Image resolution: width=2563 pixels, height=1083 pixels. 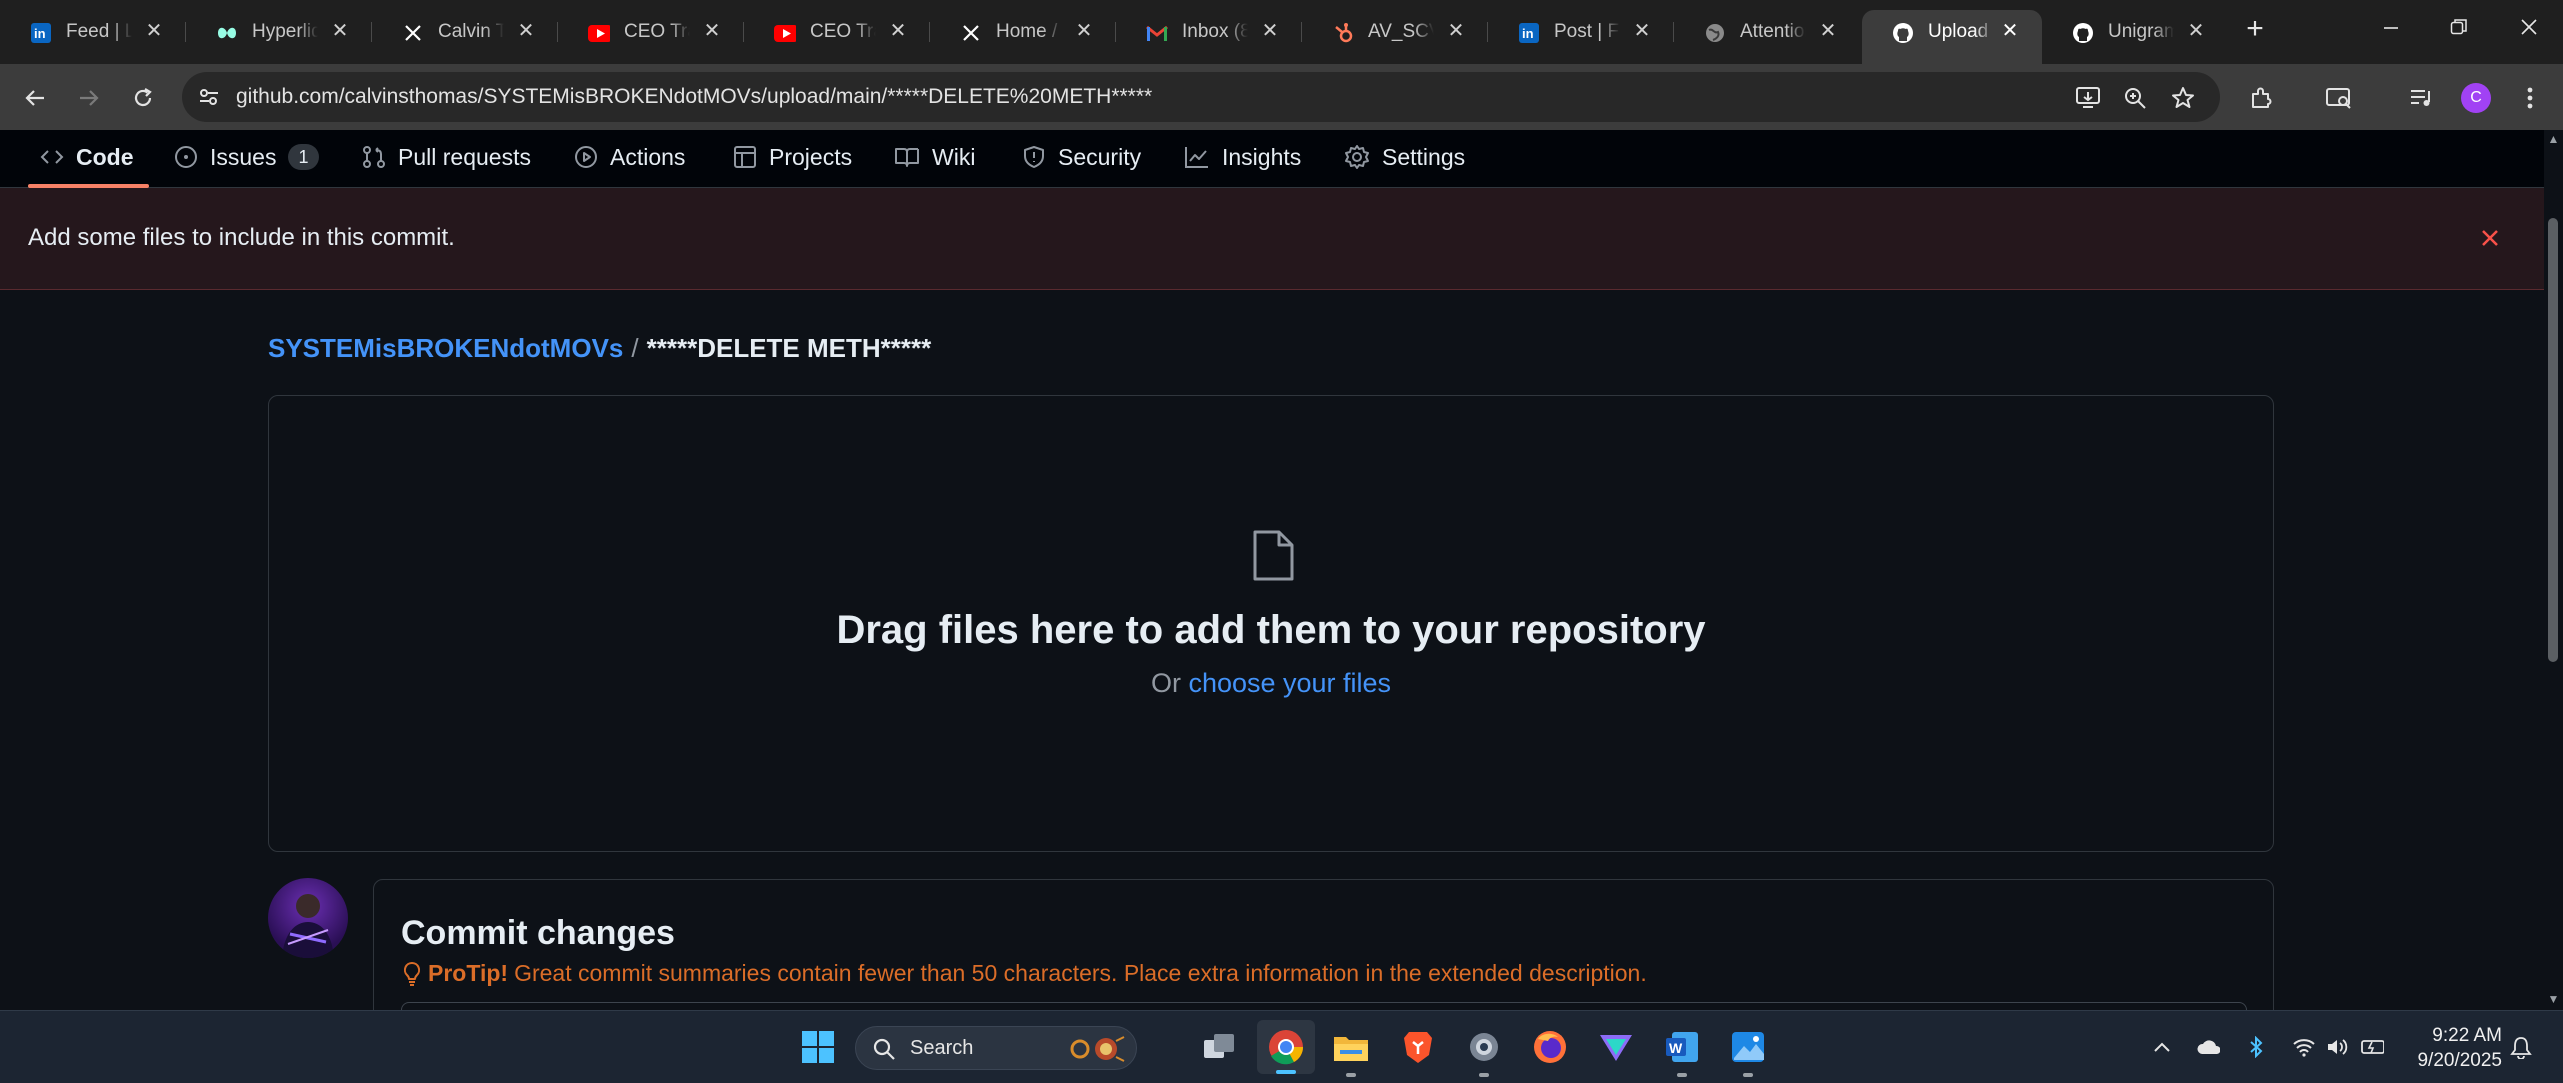 I want to click on start-button, so click(x=818, y=1047).